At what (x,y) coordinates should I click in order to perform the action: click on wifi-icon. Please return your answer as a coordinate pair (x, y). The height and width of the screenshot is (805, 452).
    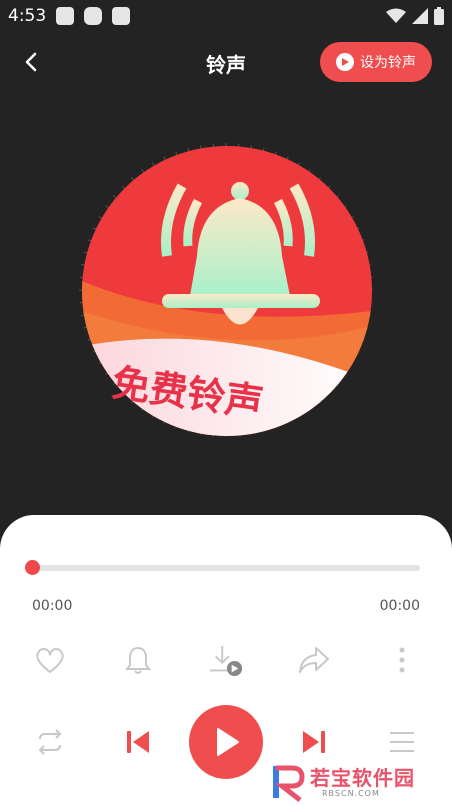
    Looking at the image, I should click on (396, 15).